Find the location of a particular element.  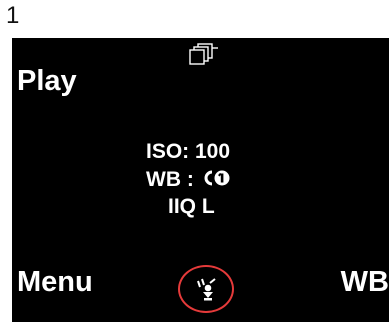

firewire-connection-icon is located at coordinates (206, 289).